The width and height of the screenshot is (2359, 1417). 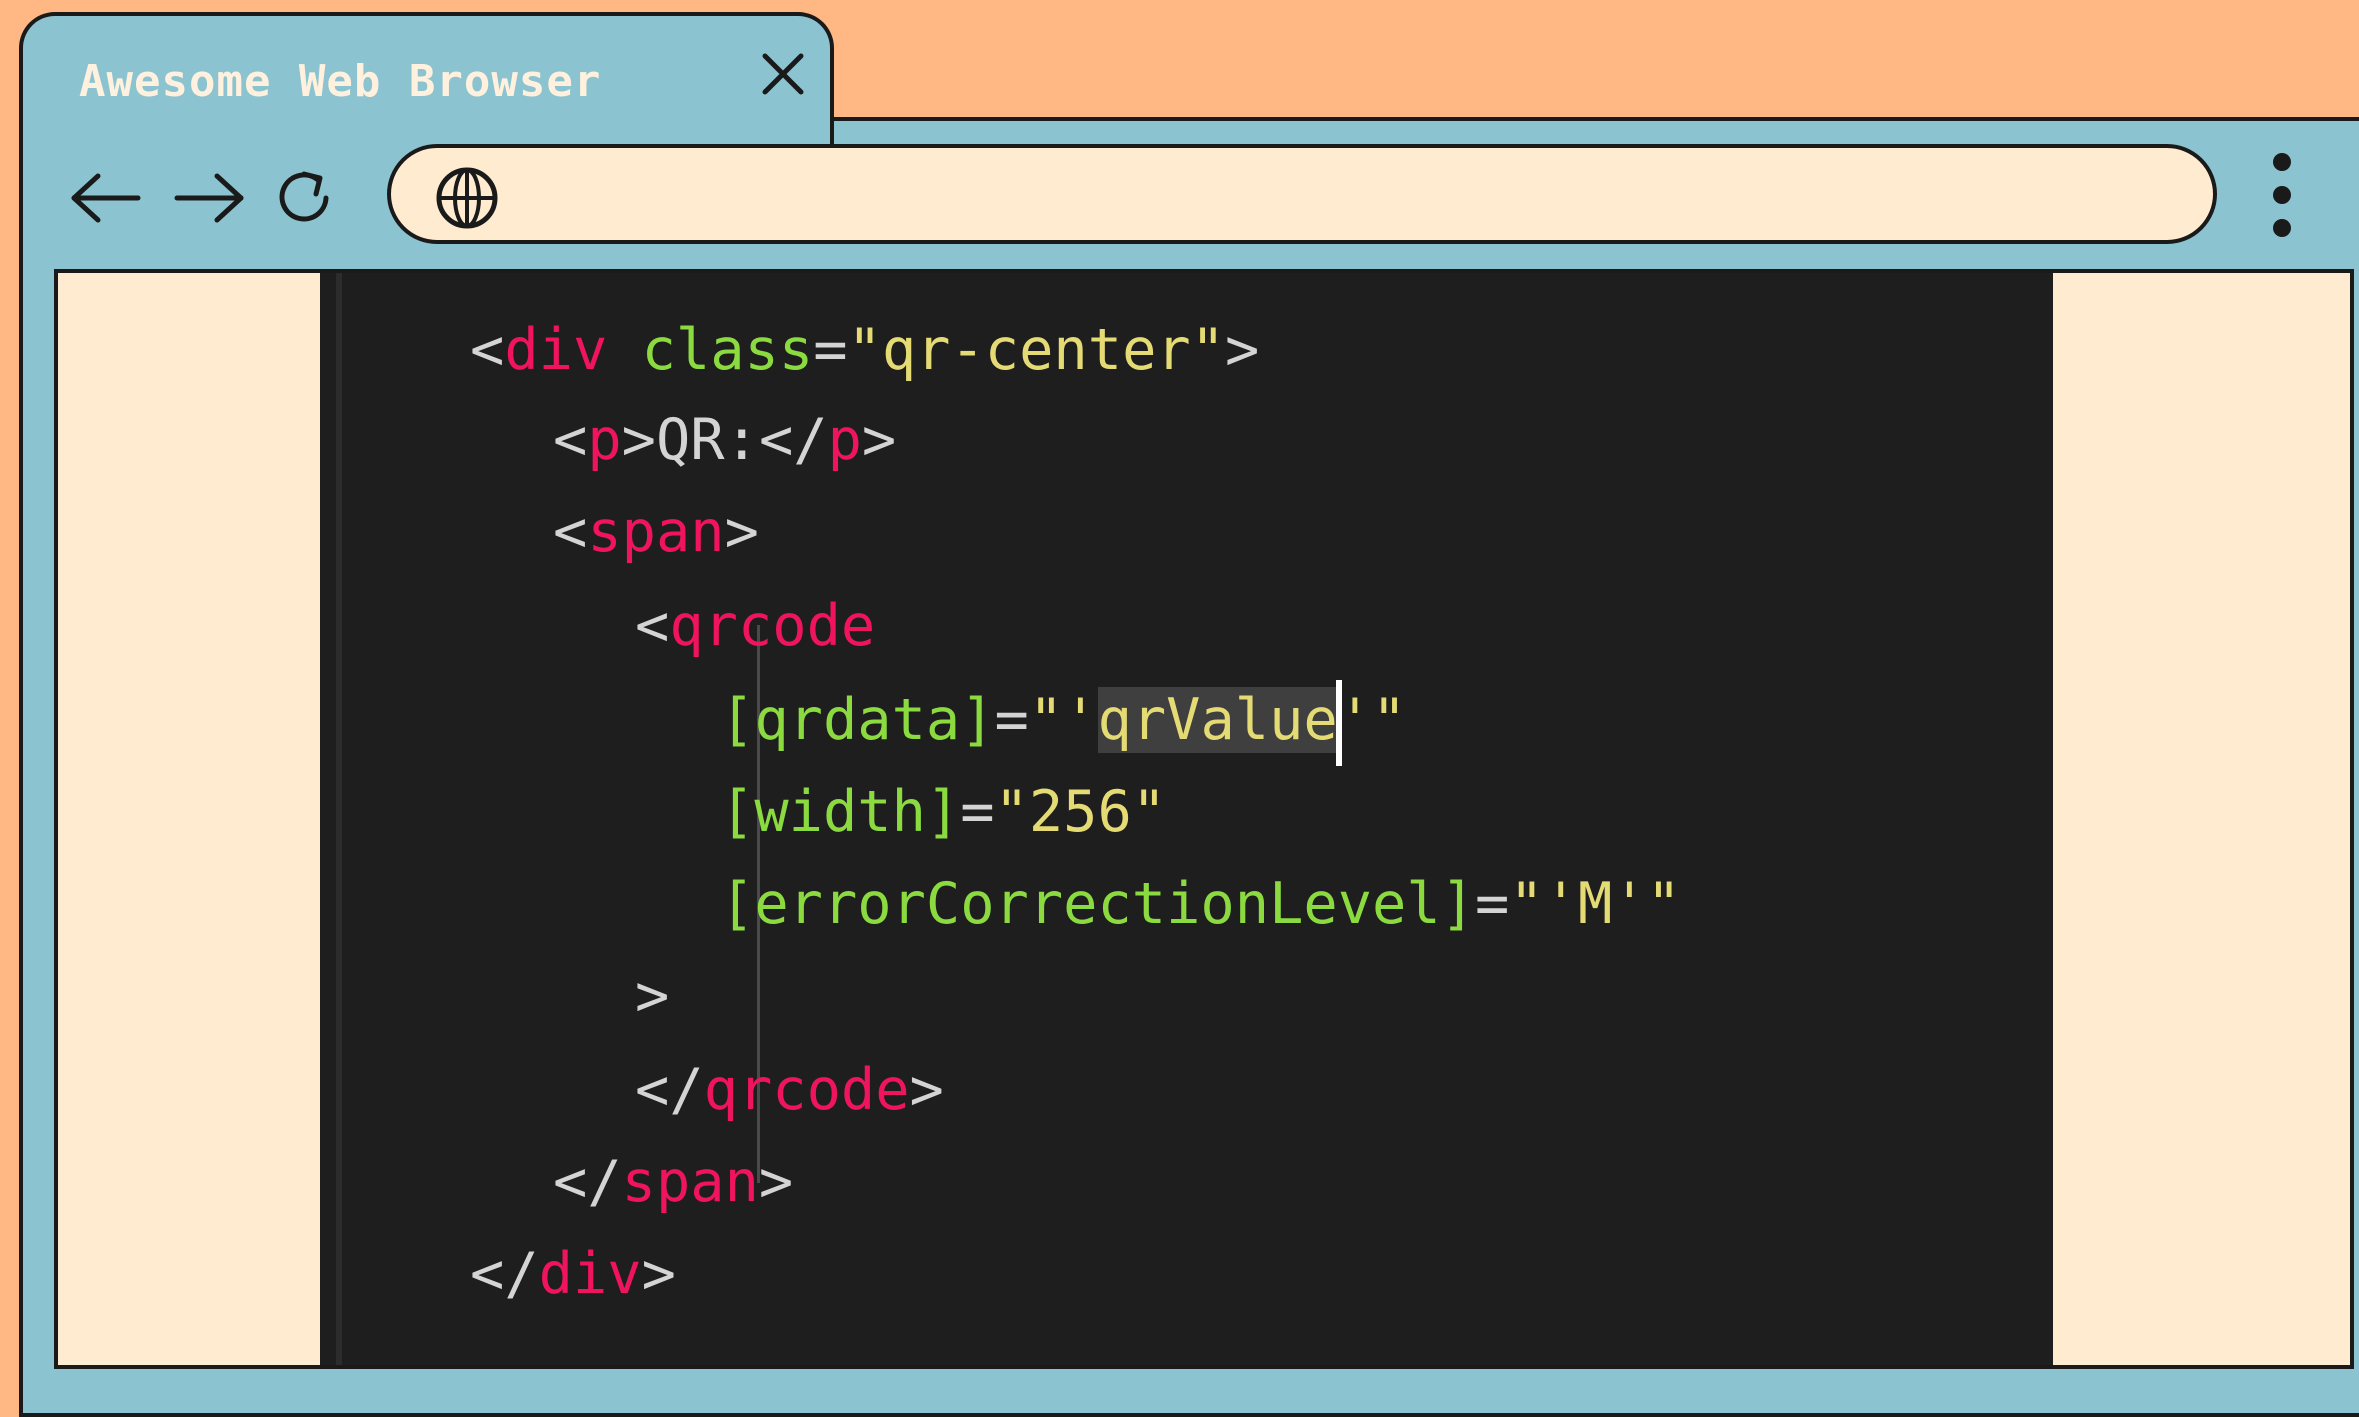 What do you see at coordinates (339, 819) in the screenshot?
I see `editor-gutter` at bounding box center [339, 819].